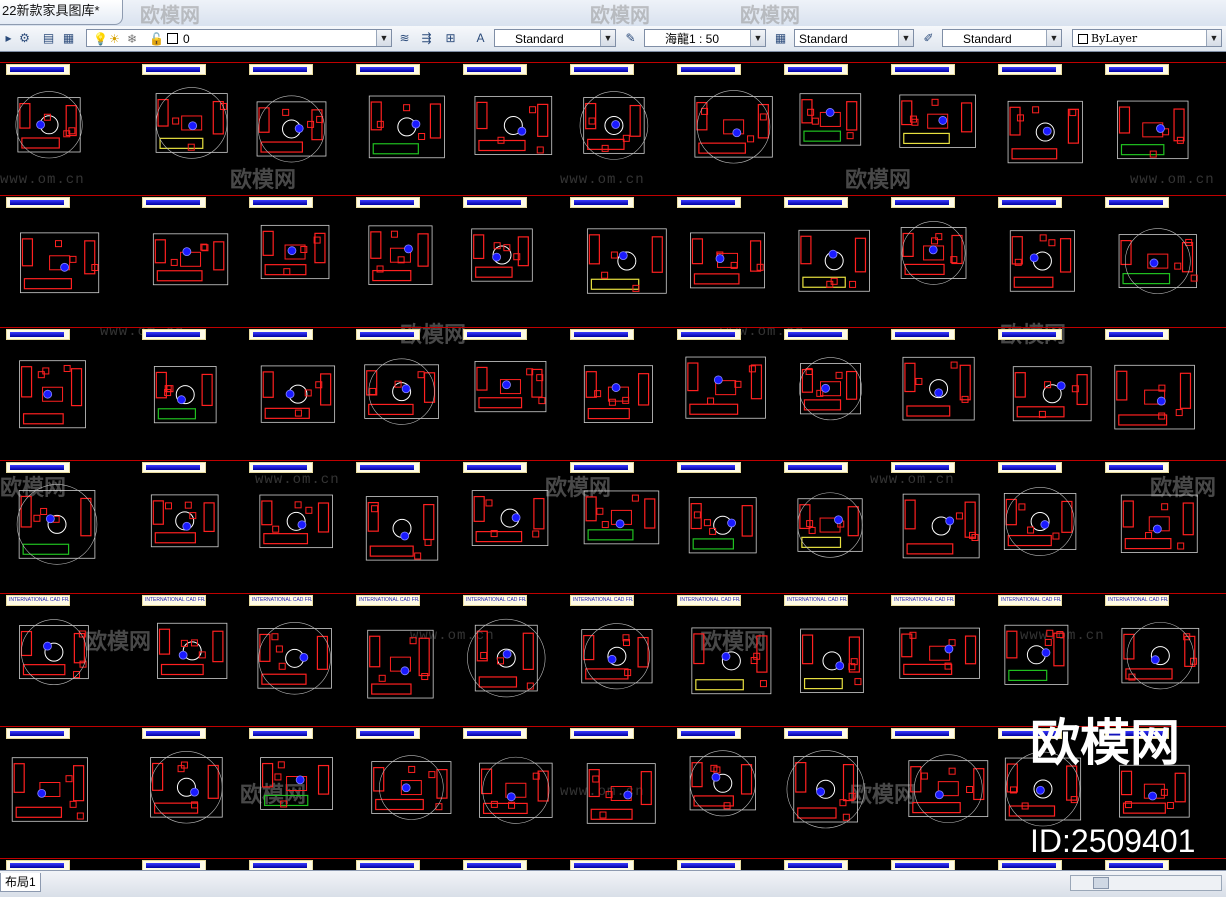  Describe the element at coordinates (48, 38) in the screenshot. I see `layer-properties-icon: ▤` at that location.